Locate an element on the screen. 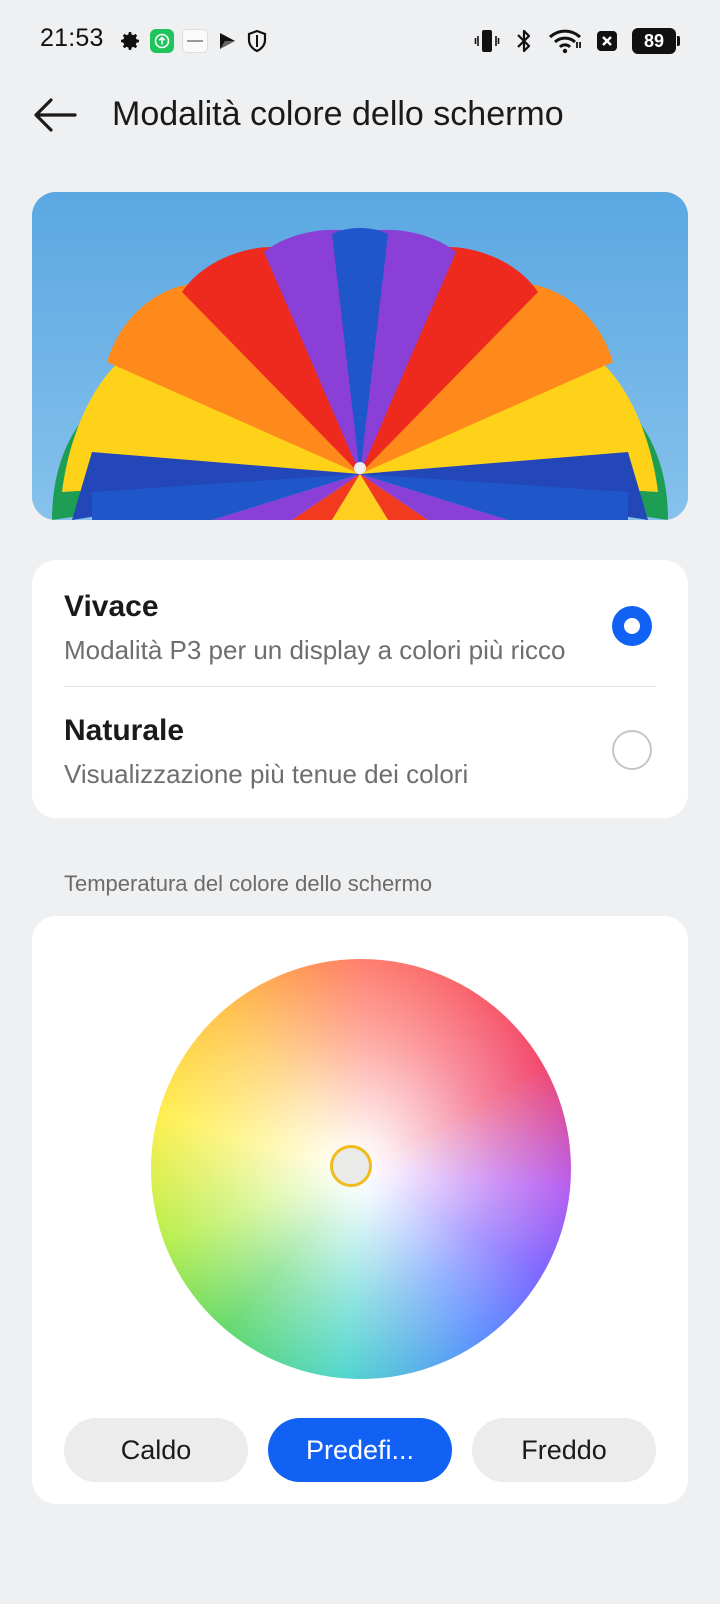 The image size is (720, 1604). gear-icon is located at coordinates (130, 41).